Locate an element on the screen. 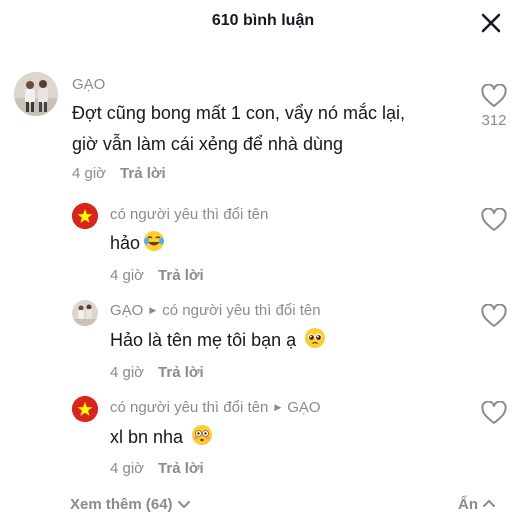 Image resolution: width=526 pixels, height=525 pixels. view-more-label: Xem thêm (64) is located at coordinates (121, 504).